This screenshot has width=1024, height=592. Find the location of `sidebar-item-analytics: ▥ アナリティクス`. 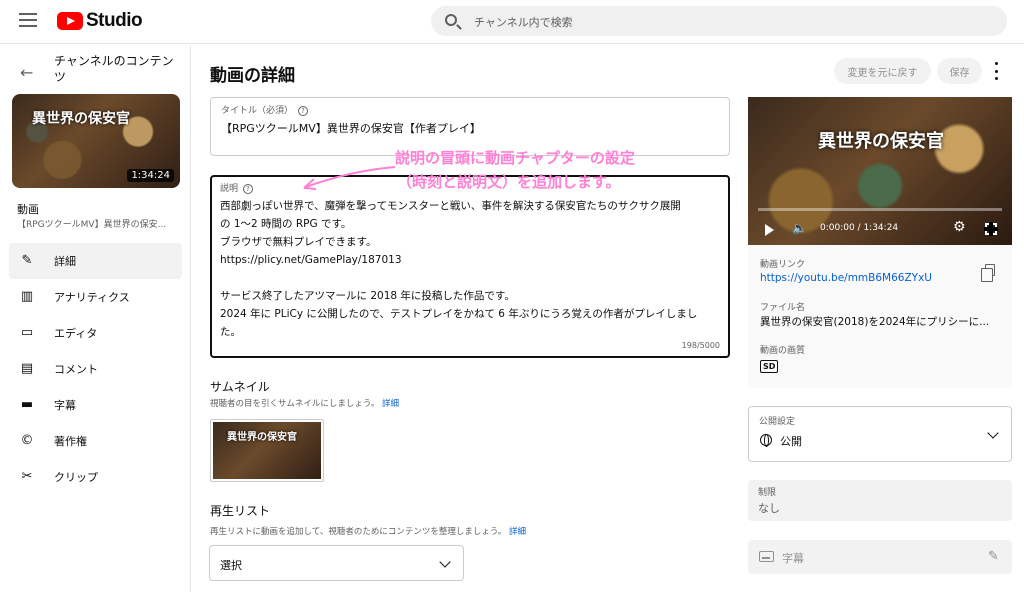

sidebar-item-analytics: ▥ アナリティクス is located at coordinates (95, 297).